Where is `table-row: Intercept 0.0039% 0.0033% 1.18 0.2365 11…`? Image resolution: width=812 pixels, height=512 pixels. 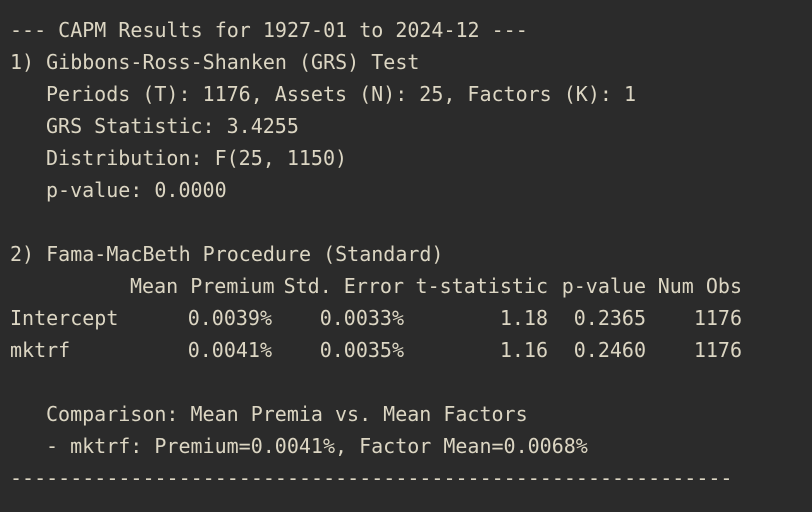
table-row: Intercept 0.0039% 0.0033% 1.18 0.2365 11… is located at coordinates (406, 318).